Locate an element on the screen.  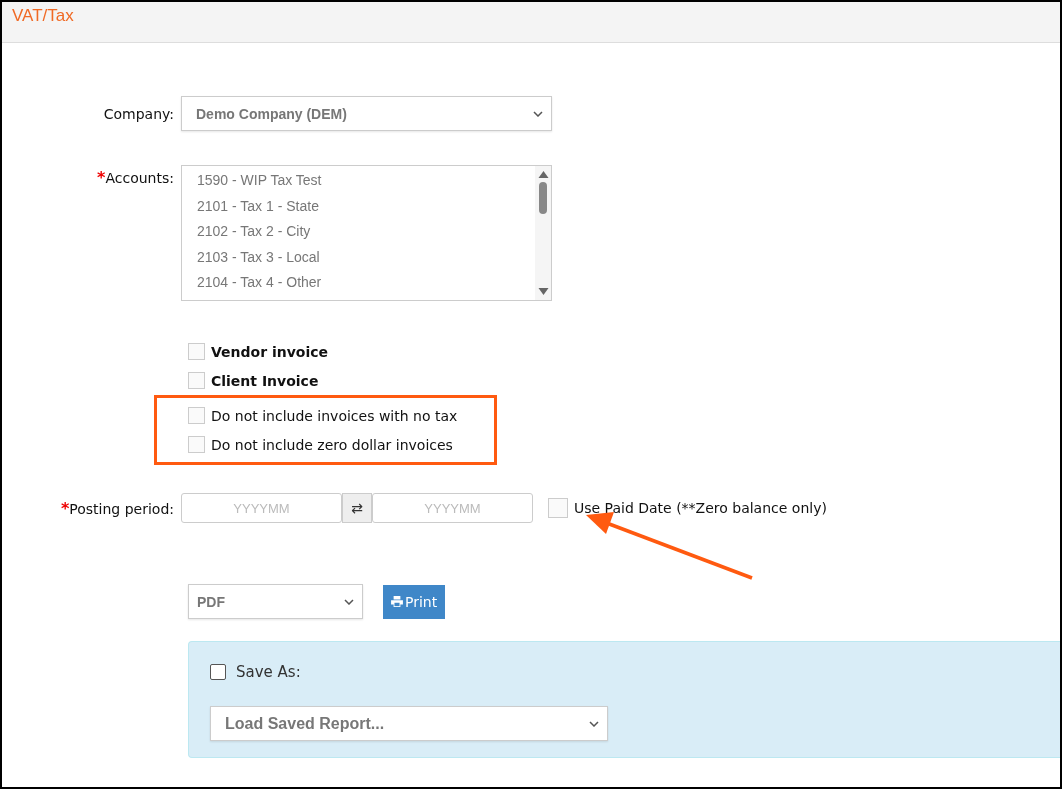
posting-period-label: *Posting period: is located at coordinates (117, 508).